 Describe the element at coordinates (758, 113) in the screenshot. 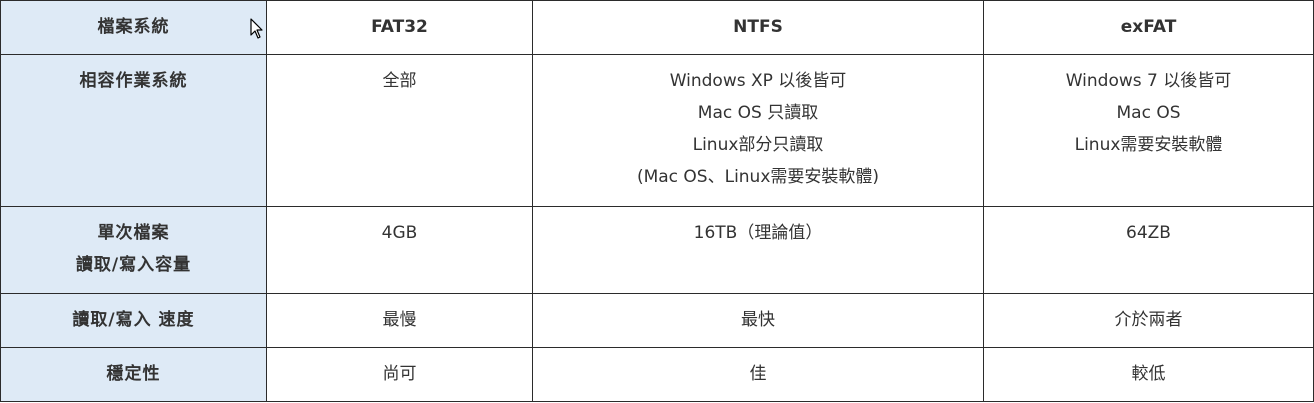

I see `cell-text: Mac OS 只讀取` at that location.